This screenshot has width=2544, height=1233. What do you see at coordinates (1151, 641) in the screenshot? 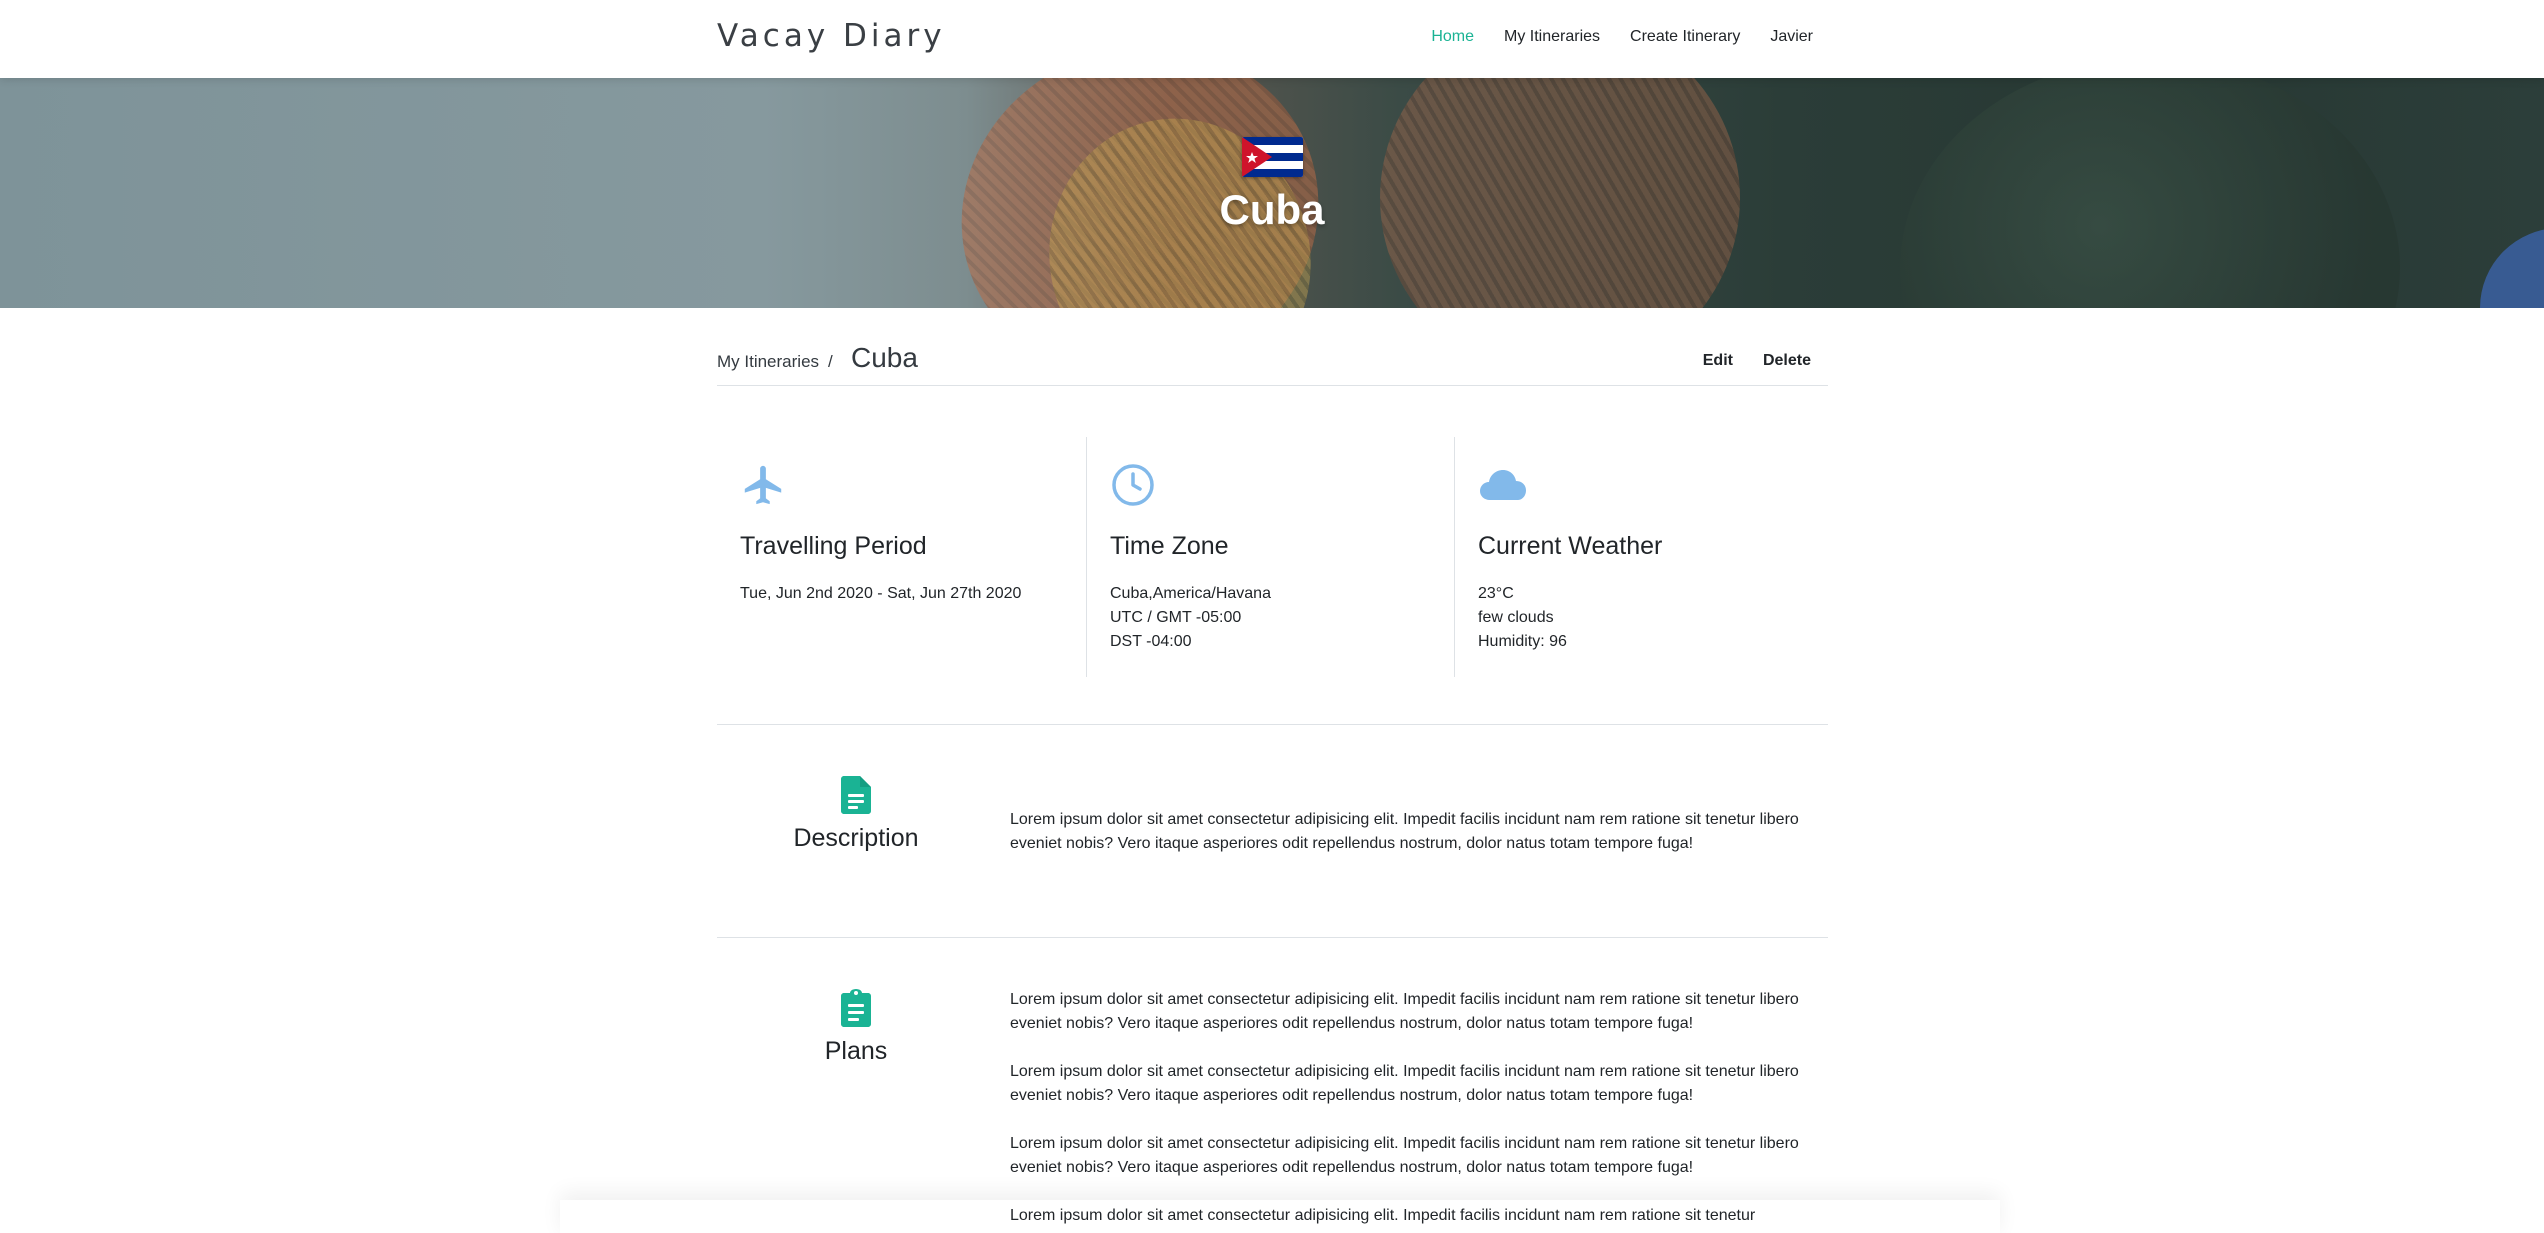
I see `timezone-dst-offset: DST -04:00` at bounding box center [1151, 641].